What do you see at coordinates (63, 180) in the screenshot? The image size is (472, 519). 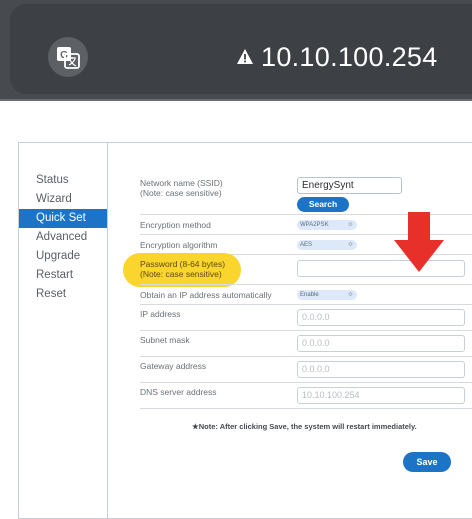 I see `sidebar-item-status: Status` at bounding box center [63, 180].